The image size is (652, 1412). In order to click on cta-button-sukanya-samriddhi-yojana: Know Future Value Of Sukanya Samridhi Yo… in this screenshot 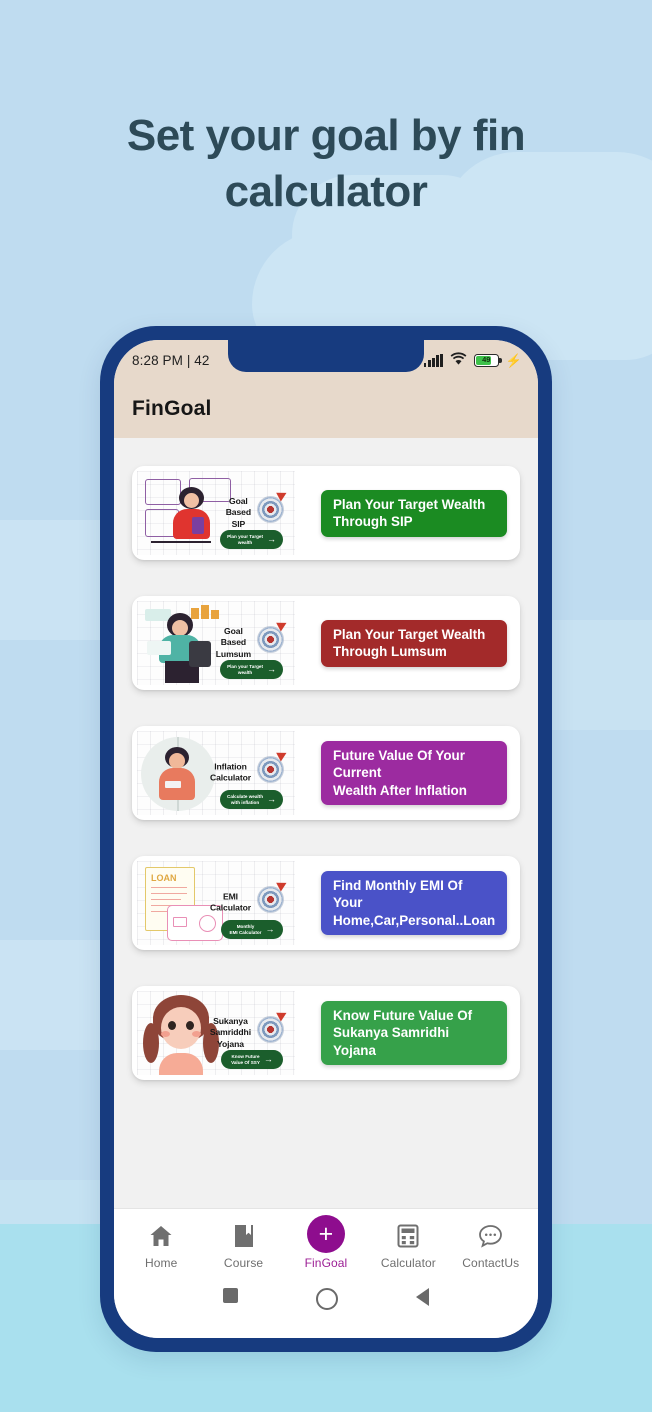, I will do `click(414, 1033)`.